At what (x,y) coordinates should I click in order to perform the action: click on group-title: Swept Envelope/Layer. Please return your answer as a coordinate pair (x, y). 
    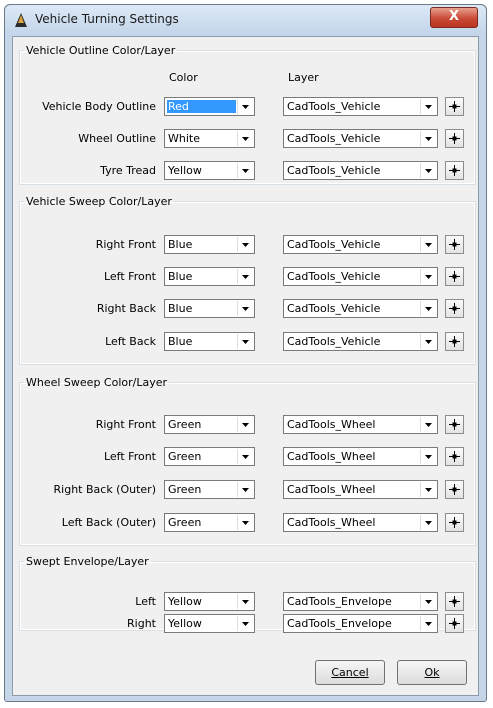
    Looking at the image, I should click on (87, 561).